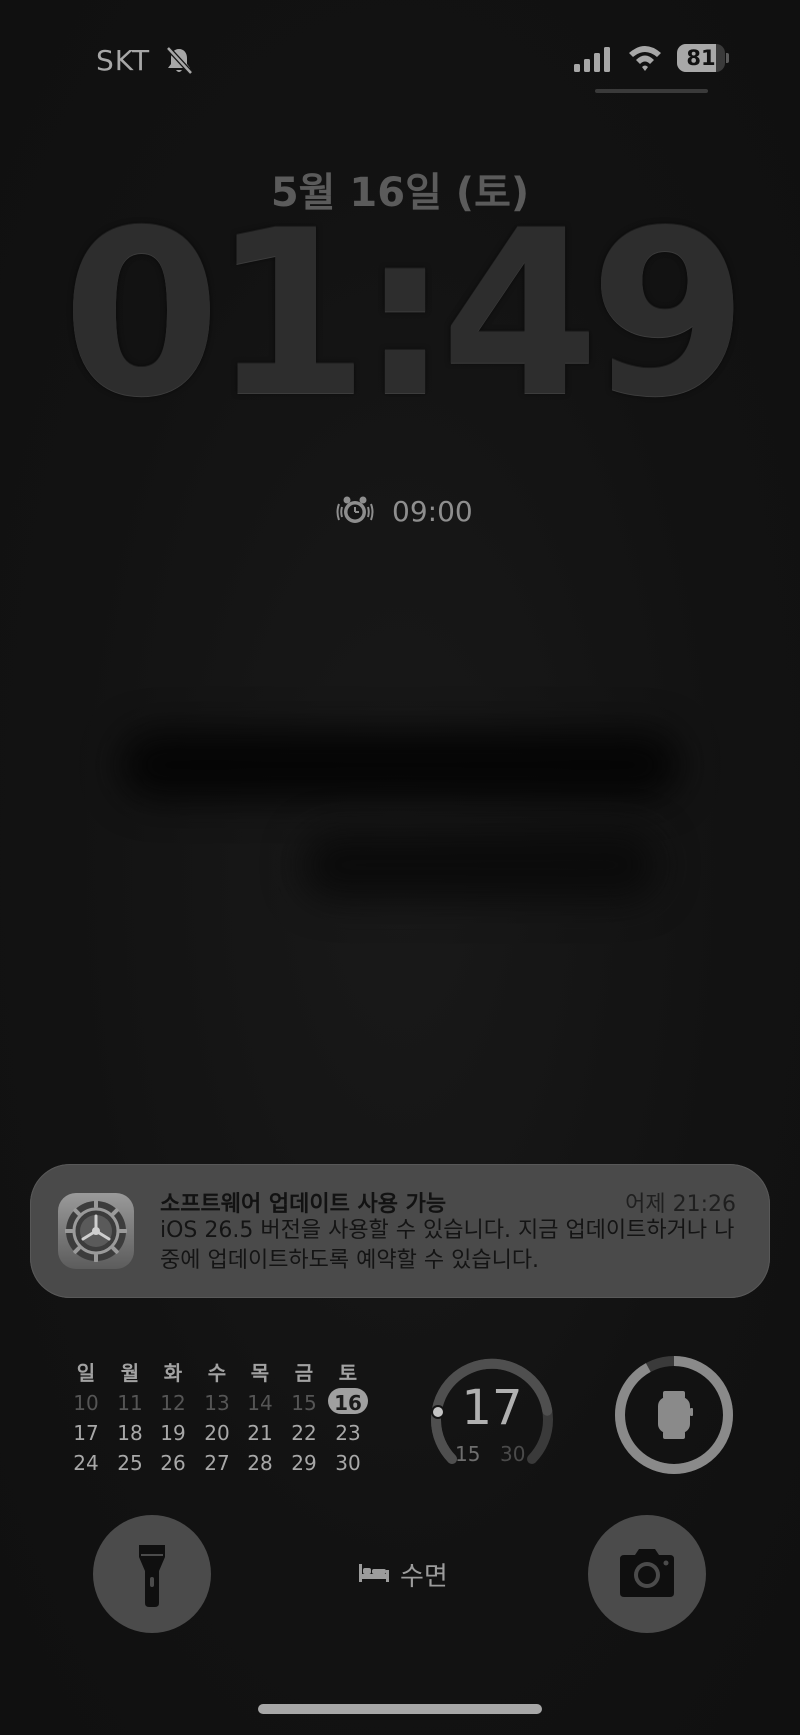 The width and height of the screenshot is (800, 1735). I want to click on notification-time: 어제 21:26, so click(680, 1204).